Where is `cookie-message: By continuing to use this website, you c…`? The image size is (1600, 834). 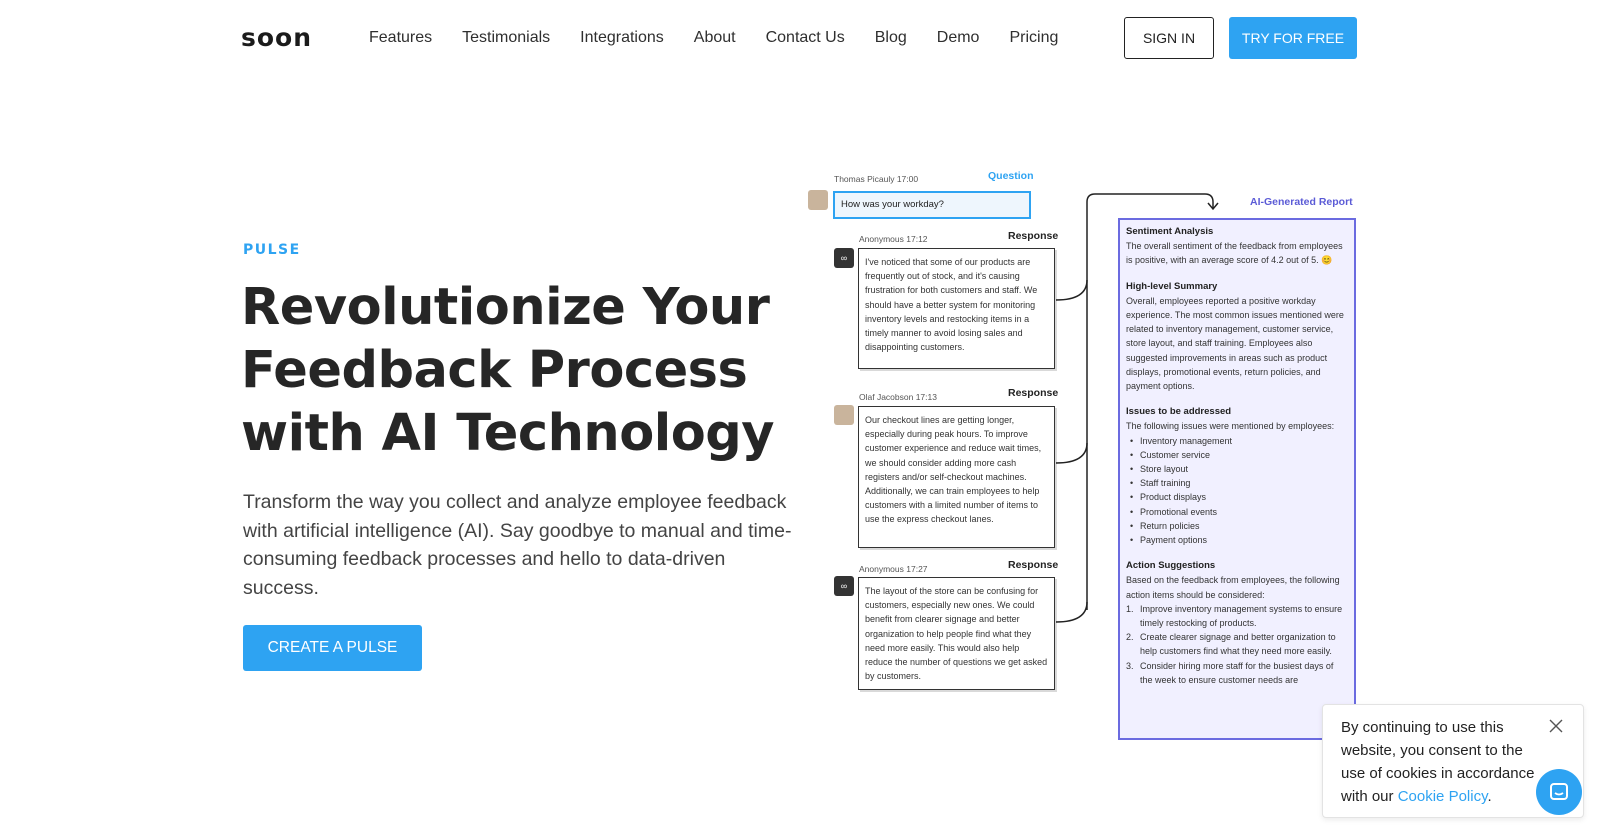 cookie-message: By continuing to use this website, you c… is located at coordinates (1438, 762).